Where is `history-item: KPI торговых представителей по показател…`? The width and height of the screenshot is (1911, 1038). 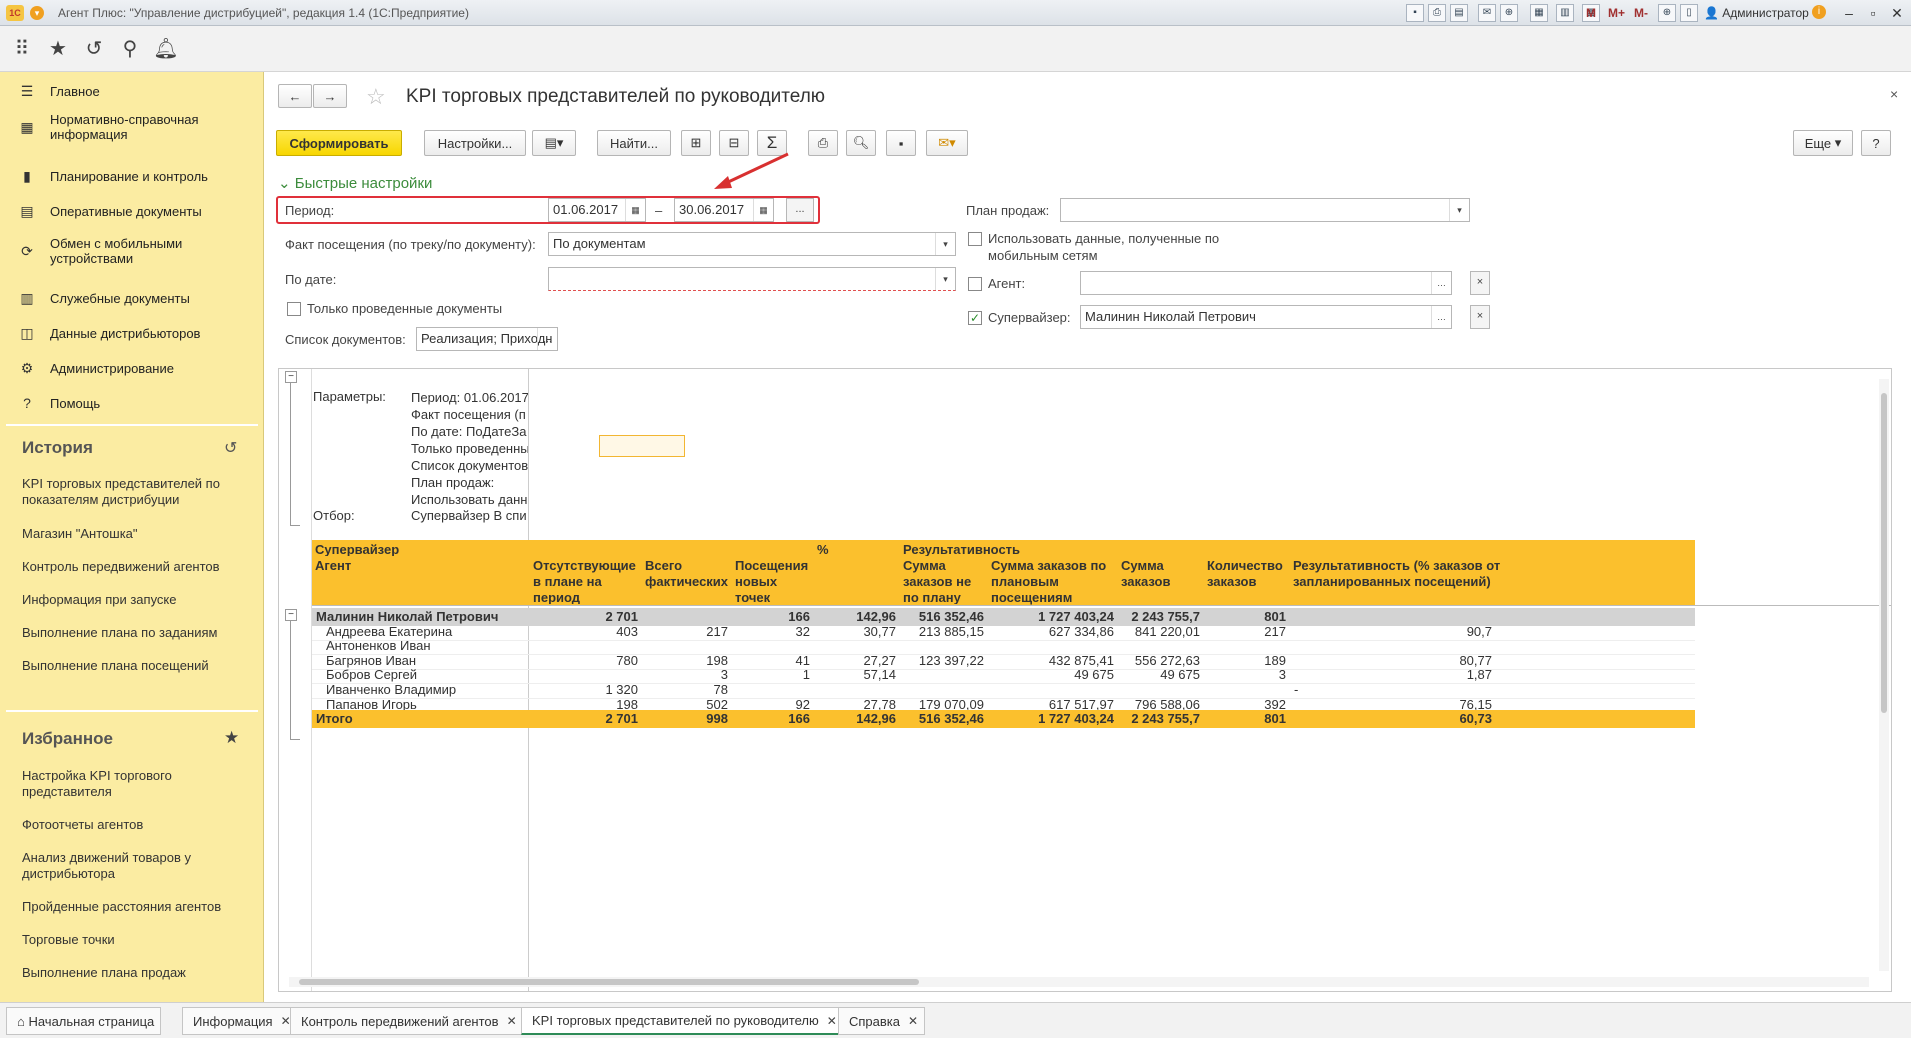 history-item: KPI торговых представителей по показател… is located at coordinates (137, 492).